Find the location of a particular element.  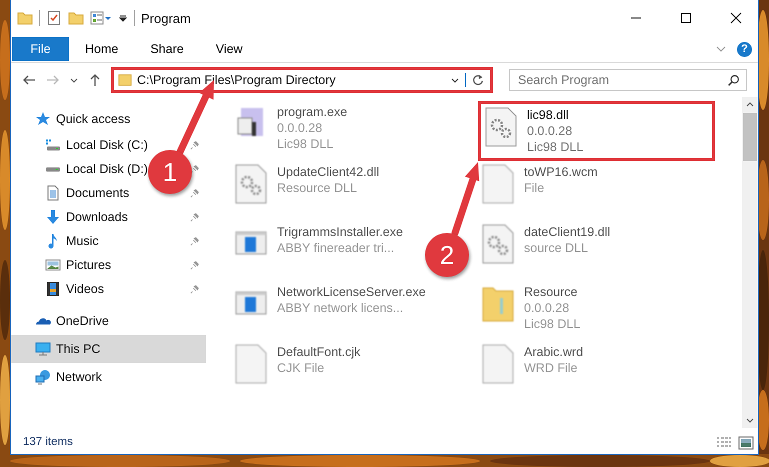

file-name: lic98.dll is located at coordinates (548, 115).